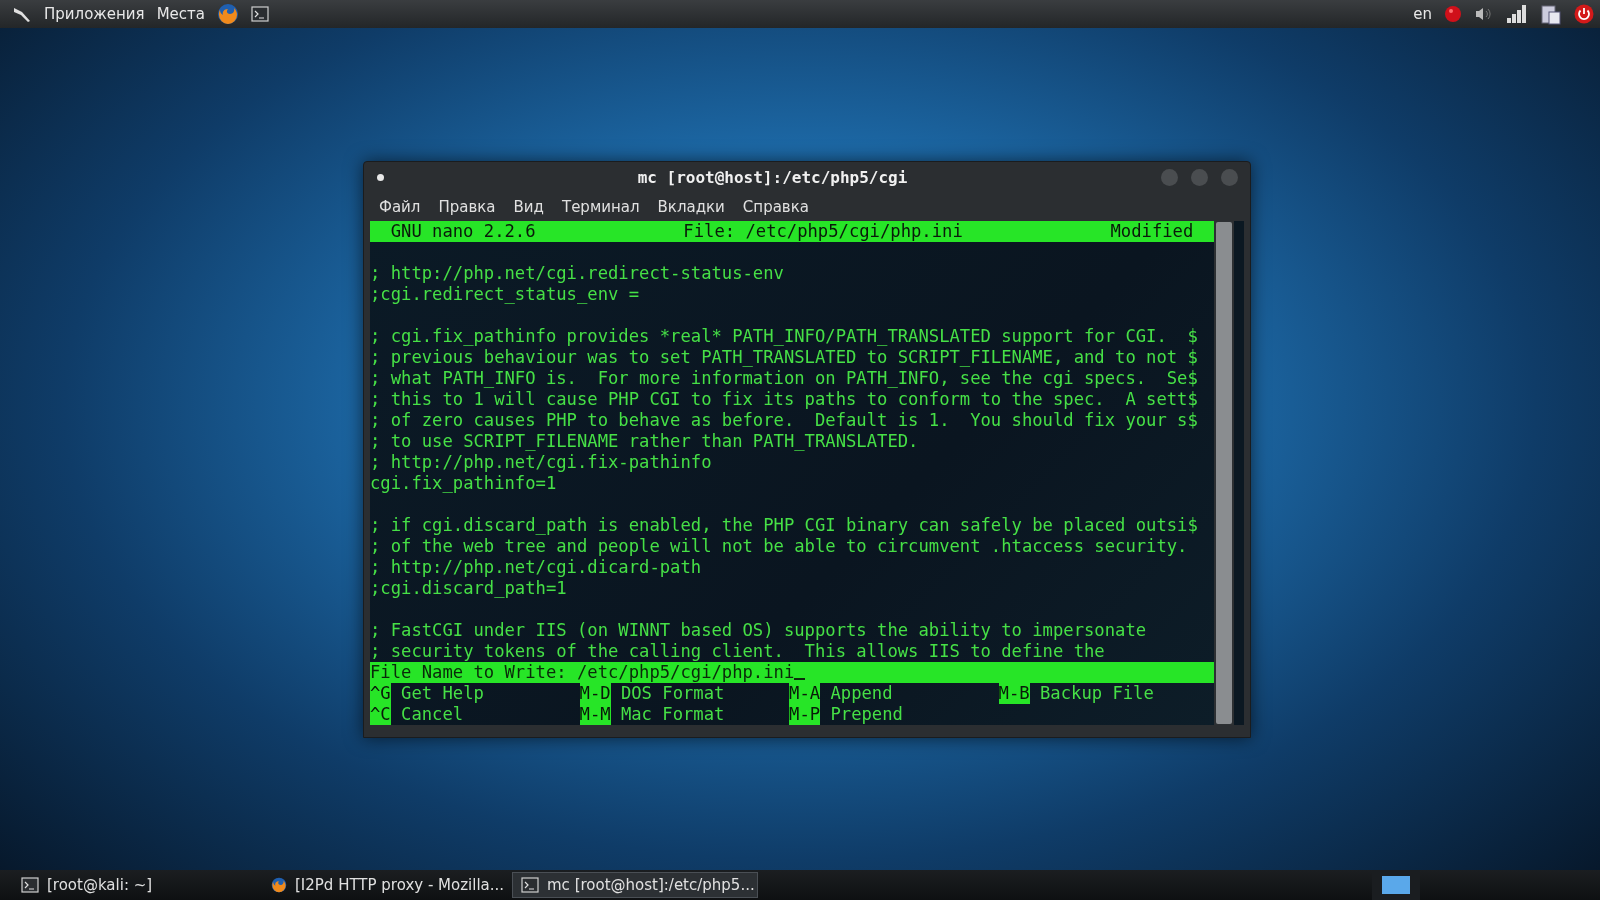  Describe the element at coordinates (1152, 231) in the screenshot. I see `modified-status: Modified` at that location.